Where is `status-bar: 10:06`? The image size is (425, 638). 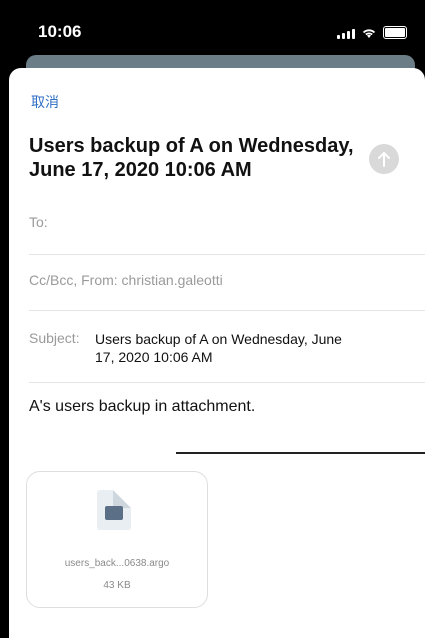 status-bar: 10:06 is located at coordinates (212, 31).